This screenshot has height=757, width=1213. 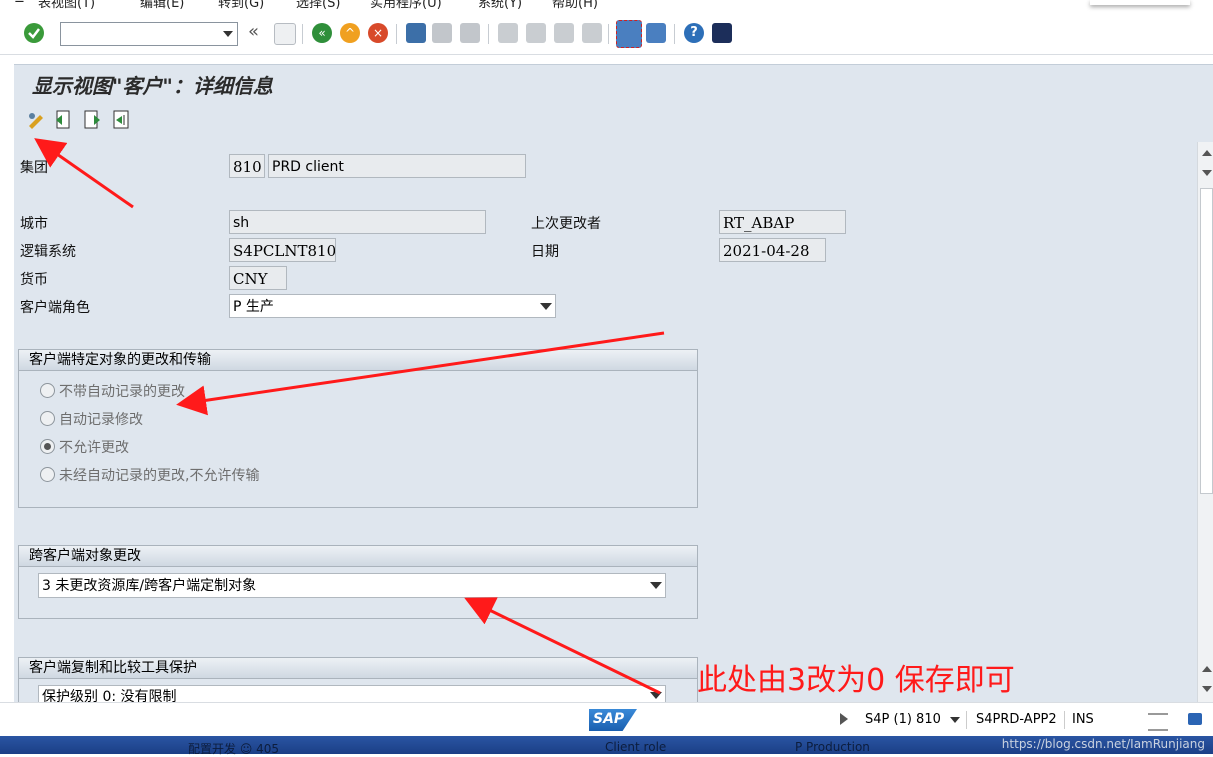 What do you see at coordinates (397, 166) in the screenshot?
I see `client-name-field: PRD client` at bounding box center [397, 166].